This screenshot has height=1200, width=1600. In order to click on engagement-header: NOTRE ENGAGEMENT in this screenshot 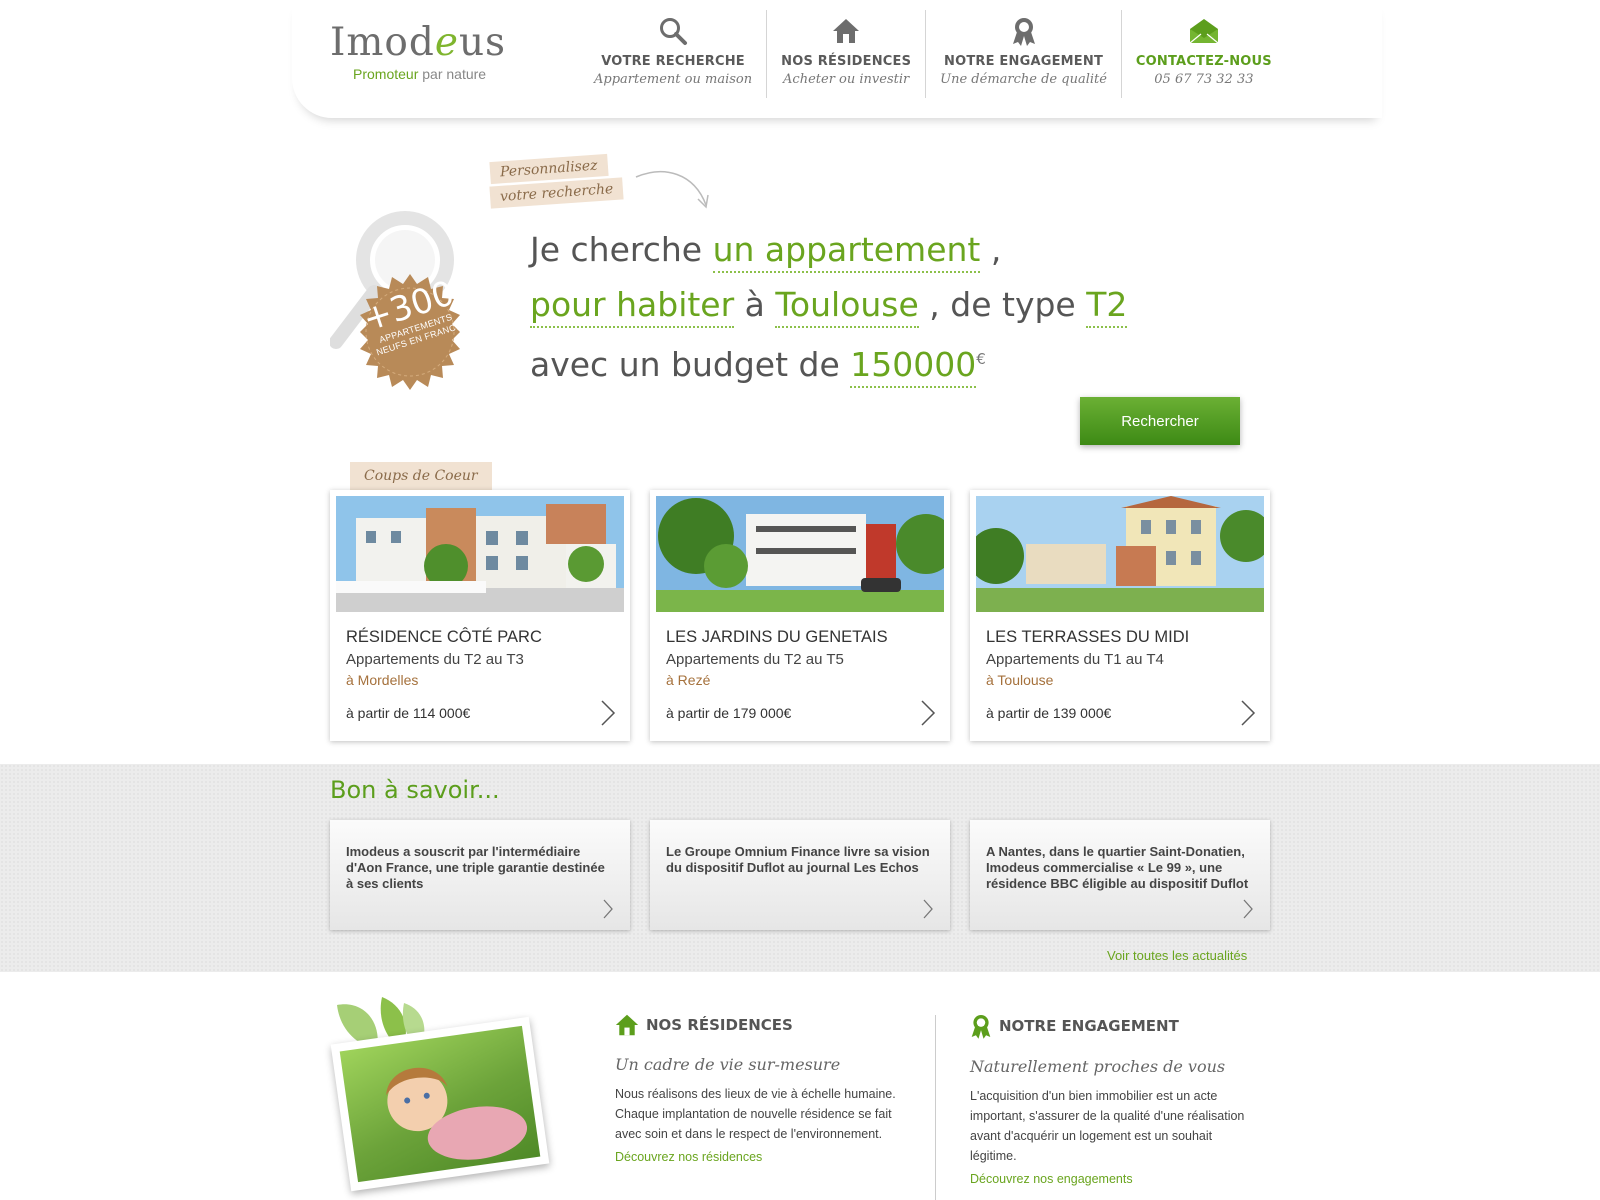, I will do `click(1115, 1026)`.